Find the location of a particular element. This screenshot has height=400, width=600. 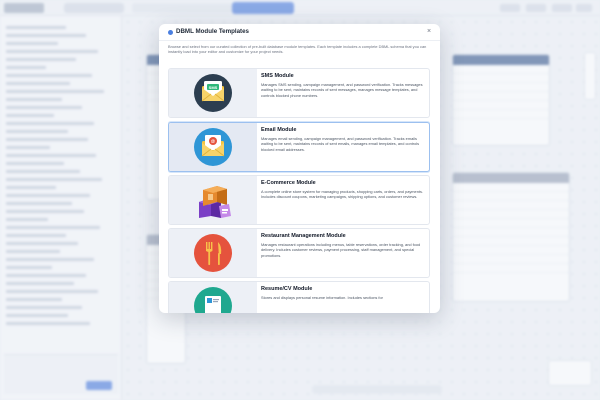

template-title: Resume/CV Module is located at coordinates (287, 289).